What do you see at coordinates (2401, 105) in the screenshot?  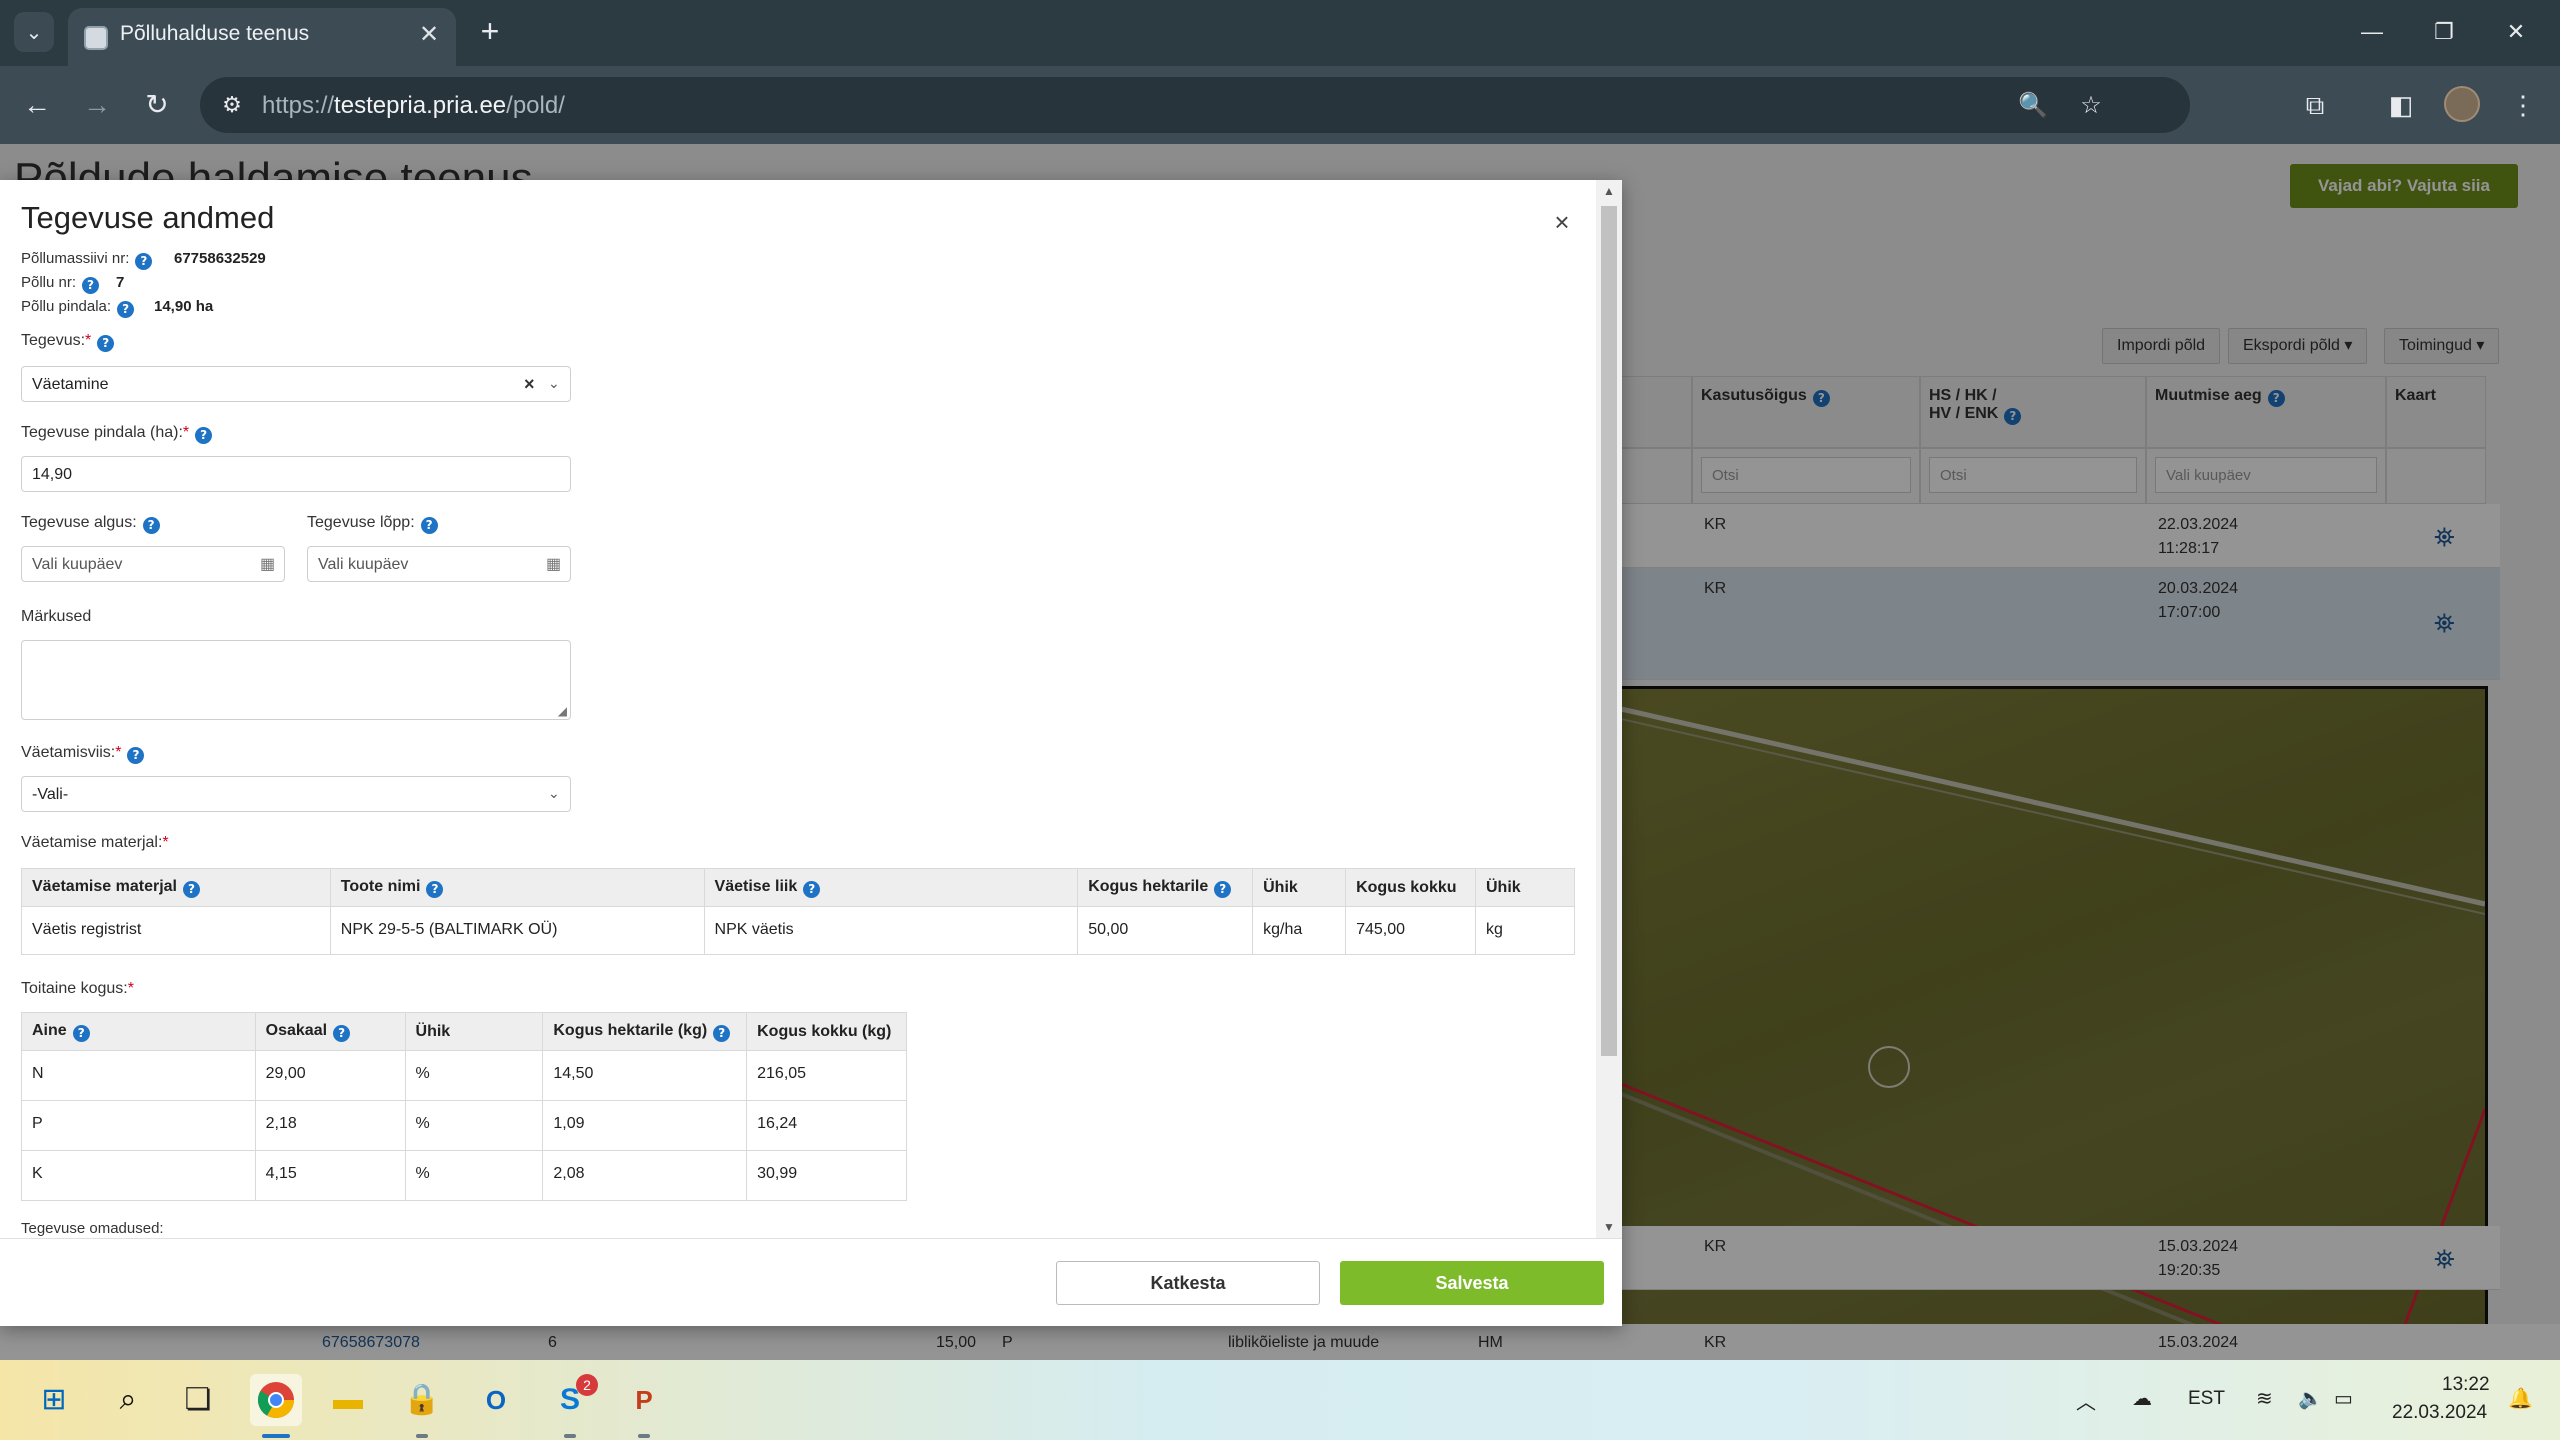 I see `side-panel-icon: ◧` at bounding box center [2401, 105].